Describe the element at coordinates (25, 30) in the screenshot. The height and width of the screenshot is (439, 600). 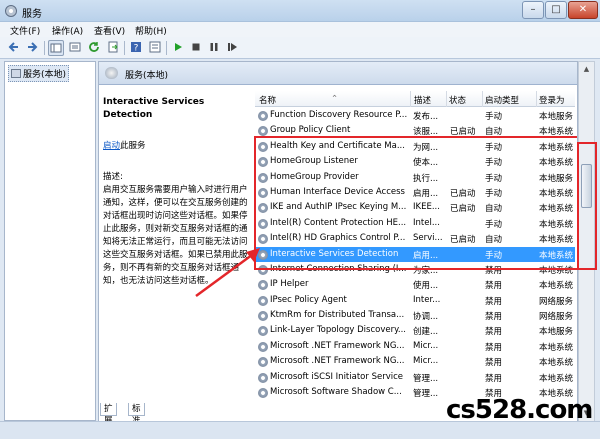
I see `menu-file: 文件(F)` at that location.